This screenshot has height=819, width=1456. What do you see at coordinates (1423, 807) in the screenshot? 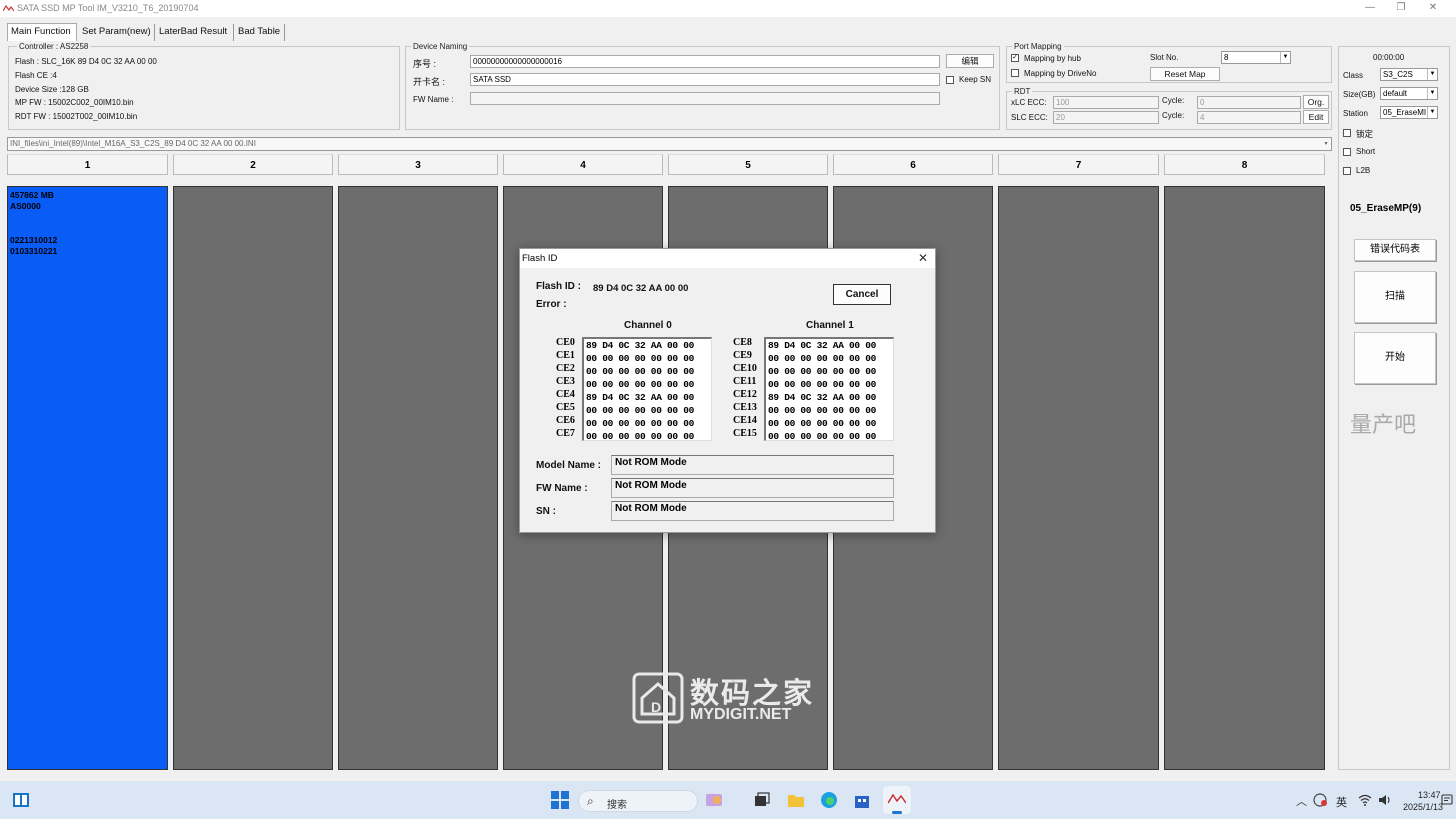
I see `taskbar-date: 2025/1/13` at bounding box center [1423, 807].